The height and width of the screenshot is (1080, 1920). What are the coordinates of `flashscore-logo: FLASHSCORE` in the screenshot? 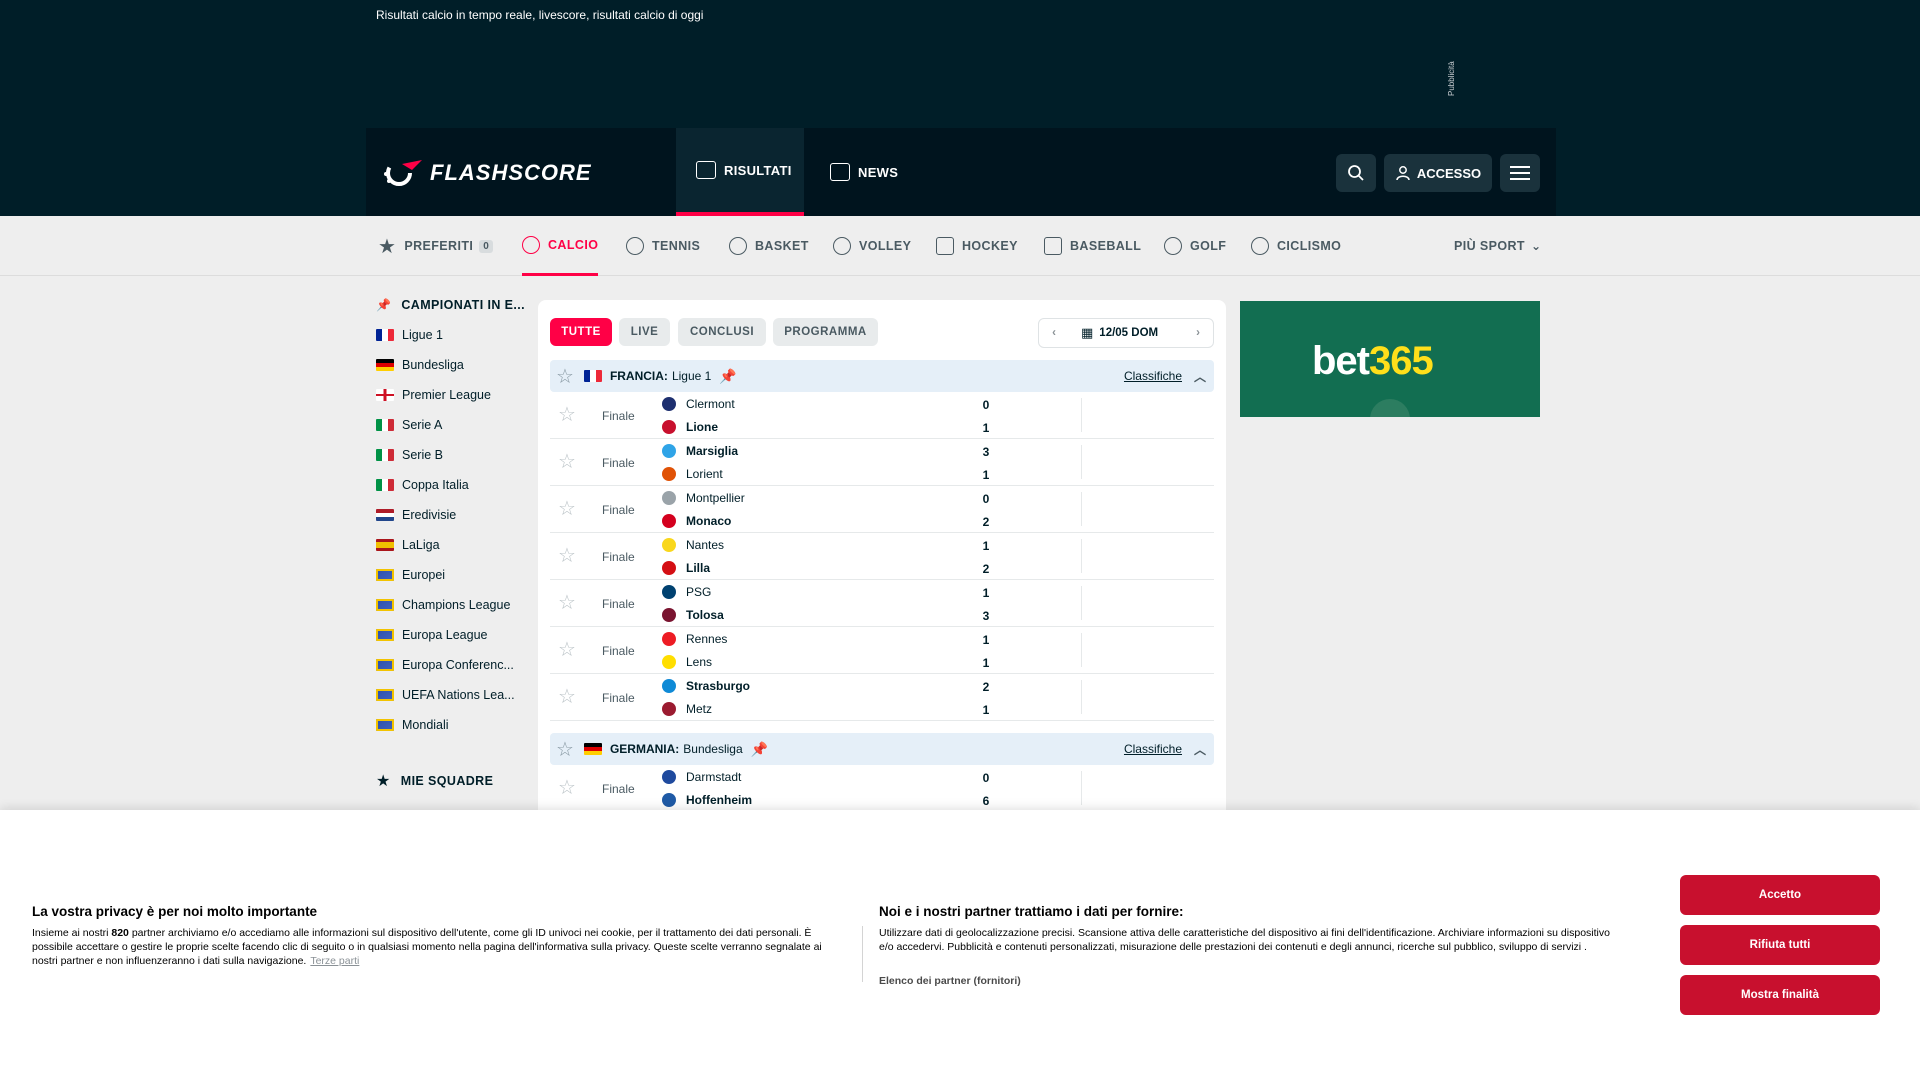 It's located at (487, 173).